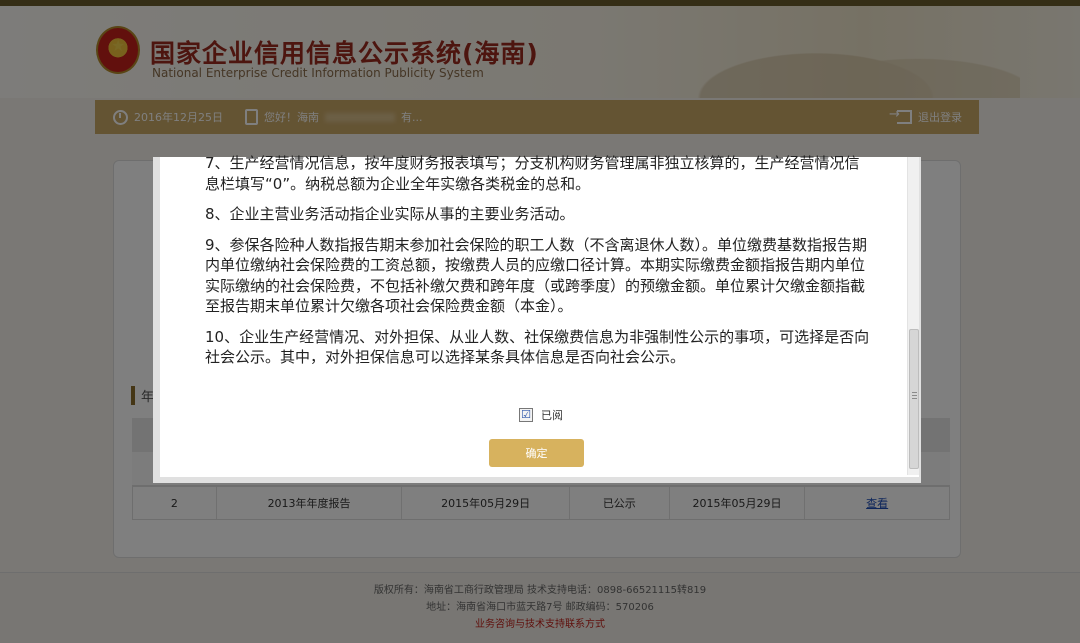 The height and width of the screenshot is (643, 1080). What do you see at coordinates (390, 214) in the screenshot?
I see `notice-paragraph: 8、企业主营业务活动指企业实际从事的主要业务活动。` at bounding box center [390, 214].